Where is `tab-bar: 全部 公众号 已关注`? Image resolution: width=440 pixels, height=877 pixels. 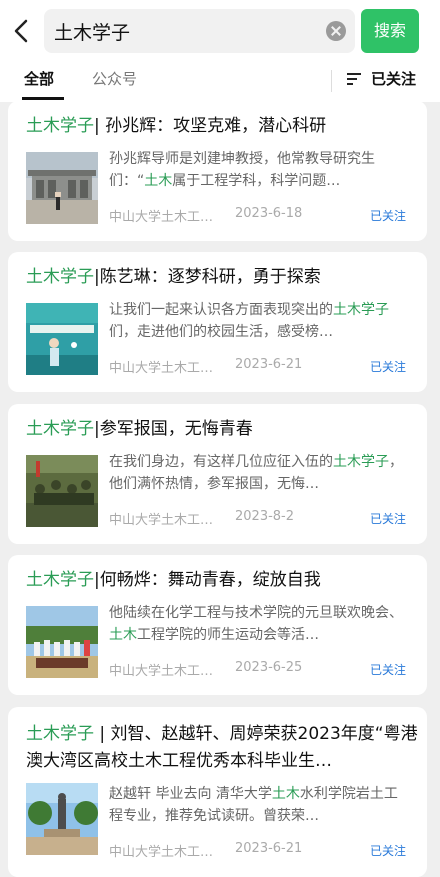 tab-bar: 全部 公众号 已关注 is located at coordinates (220, 82).